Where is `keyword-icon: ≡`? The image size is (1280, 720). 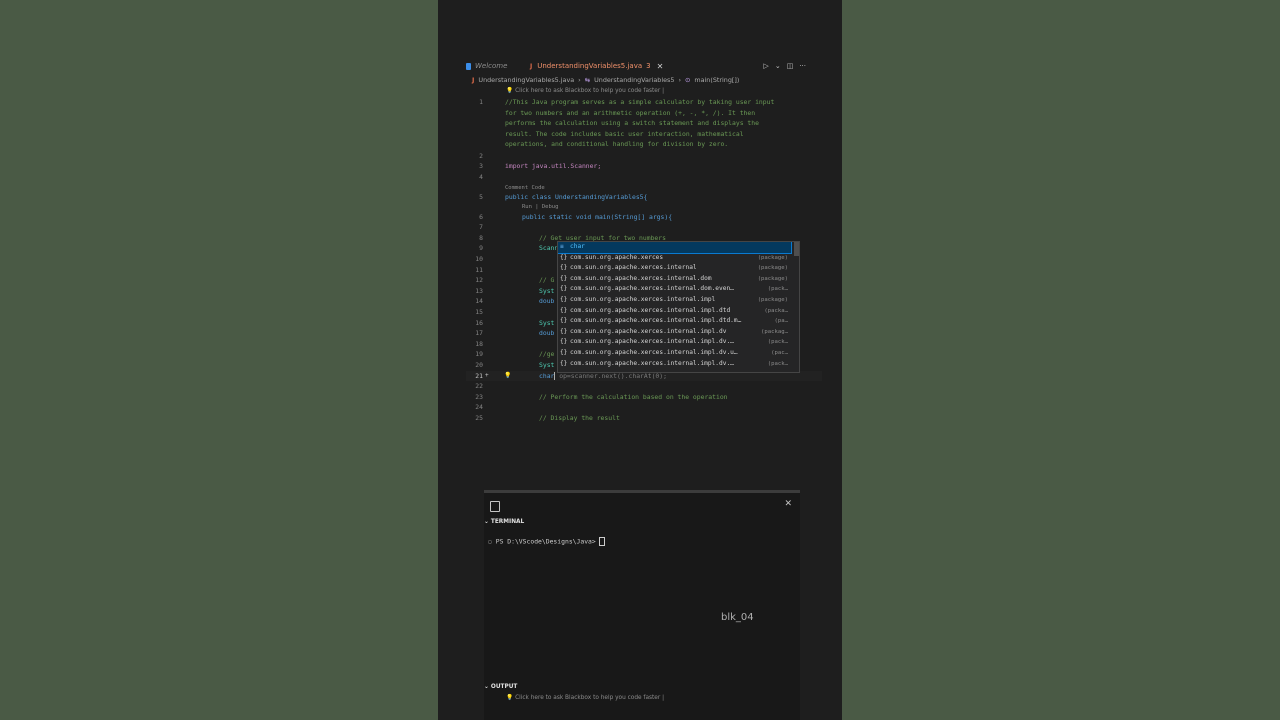 keyword-icon: ≡ is located at coordinates (562, 246).